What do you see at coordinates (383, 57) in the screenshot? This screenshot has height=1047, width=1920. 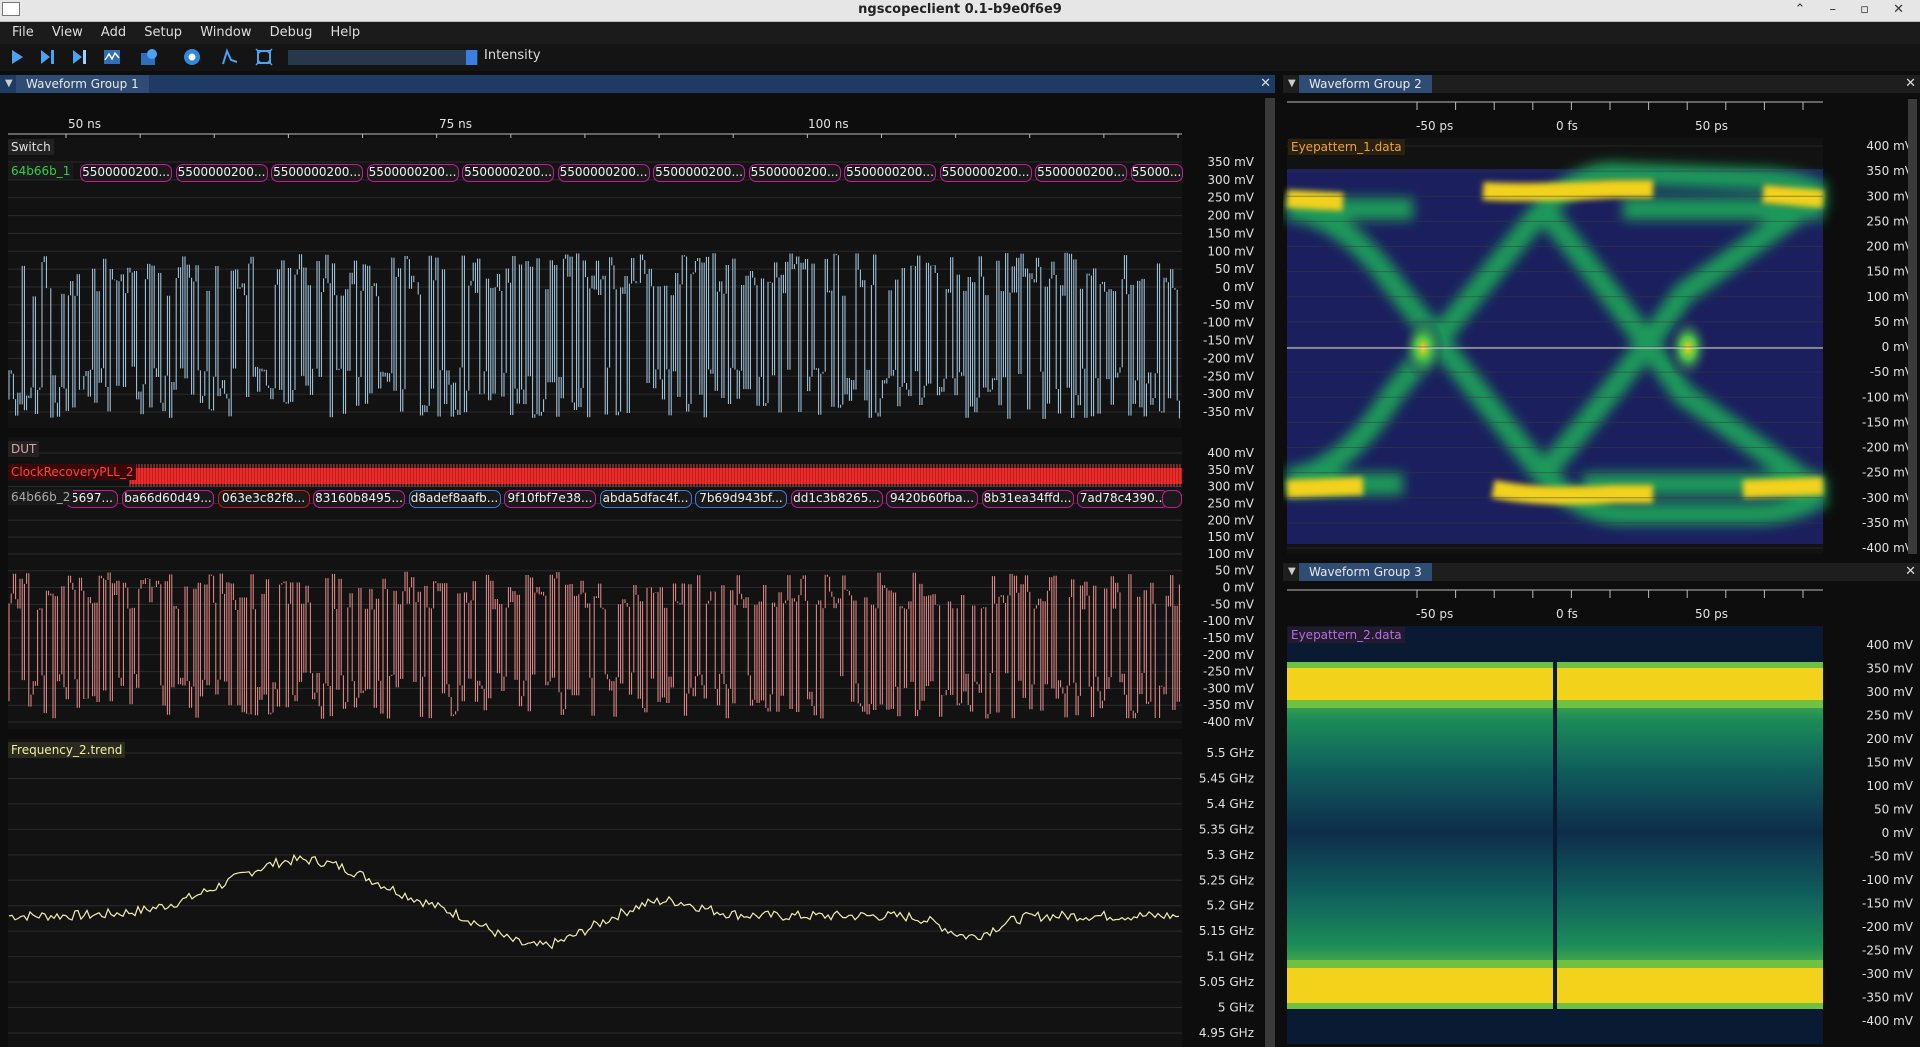 I see `intensity-slider` at bounding box center [383, 57].